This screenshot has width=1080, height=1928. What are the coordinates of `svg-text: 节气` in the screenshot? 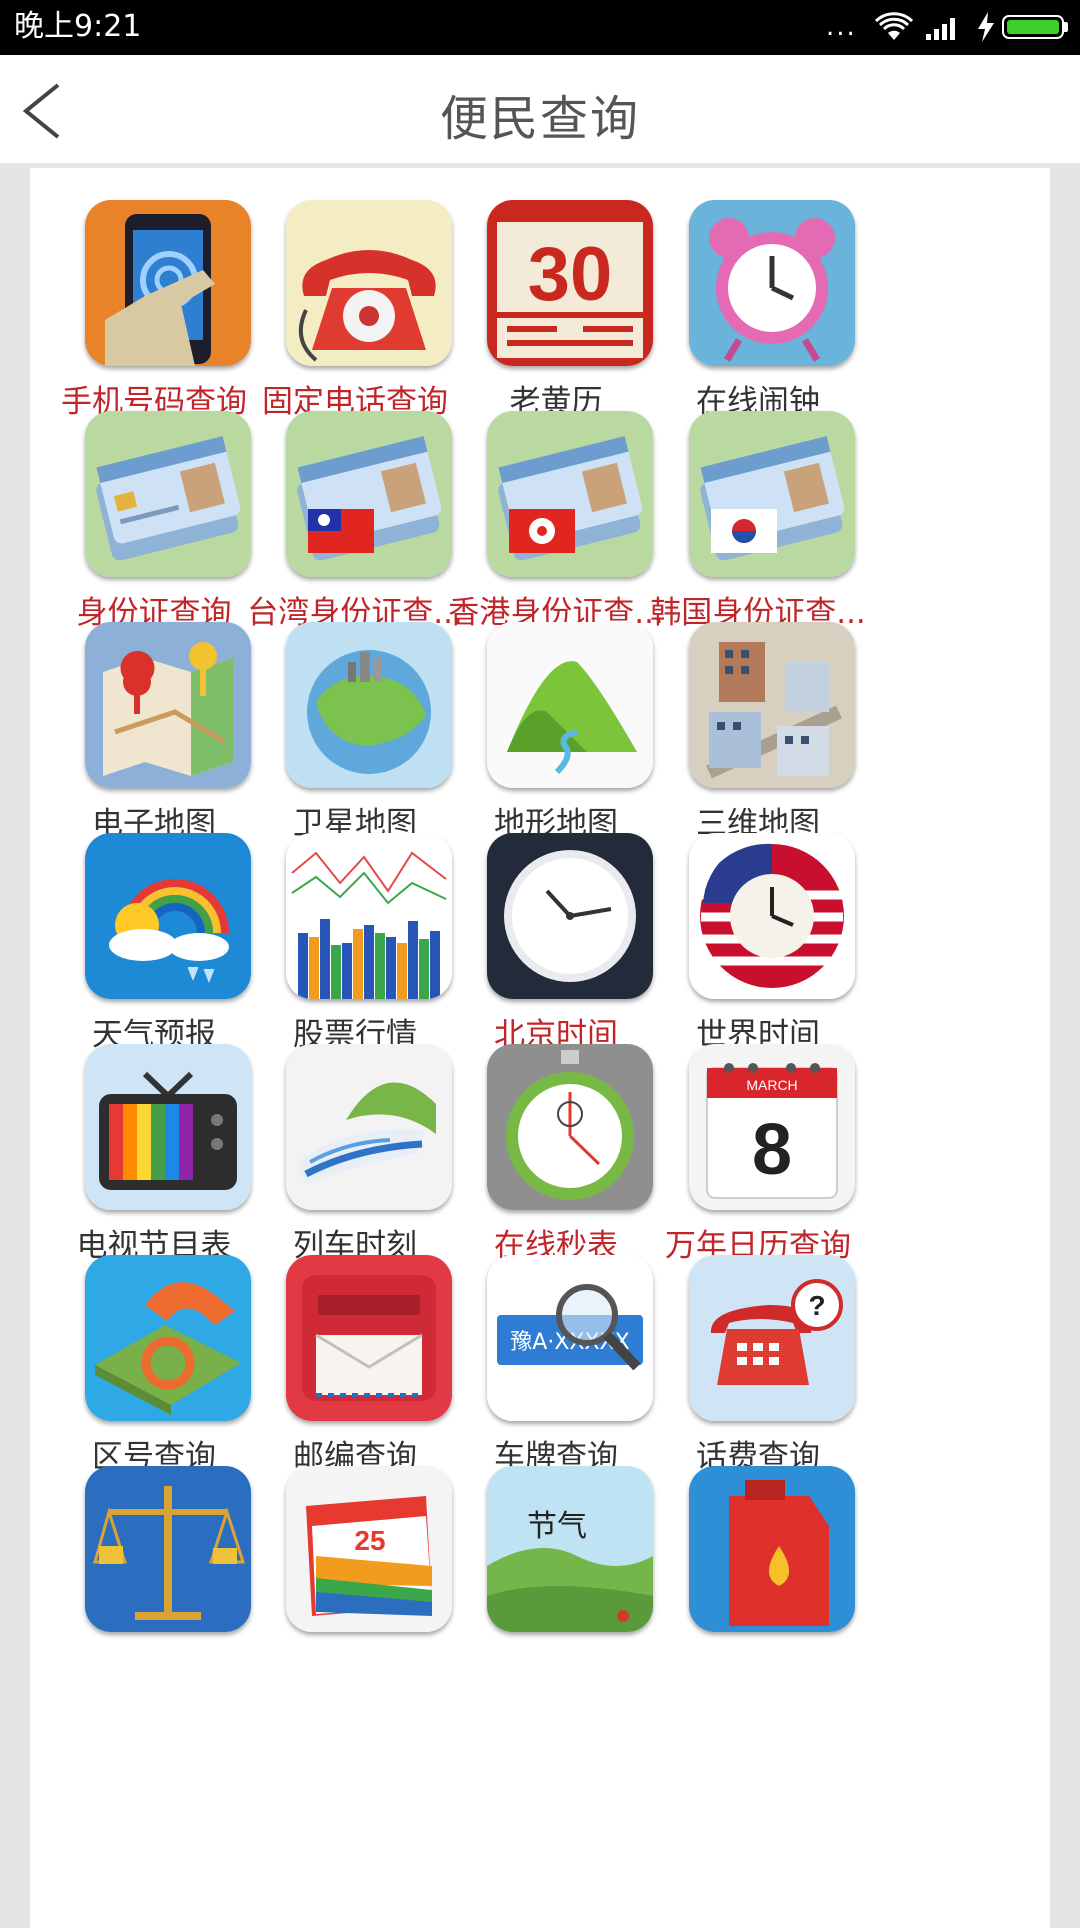 It's located at (557, 1526).